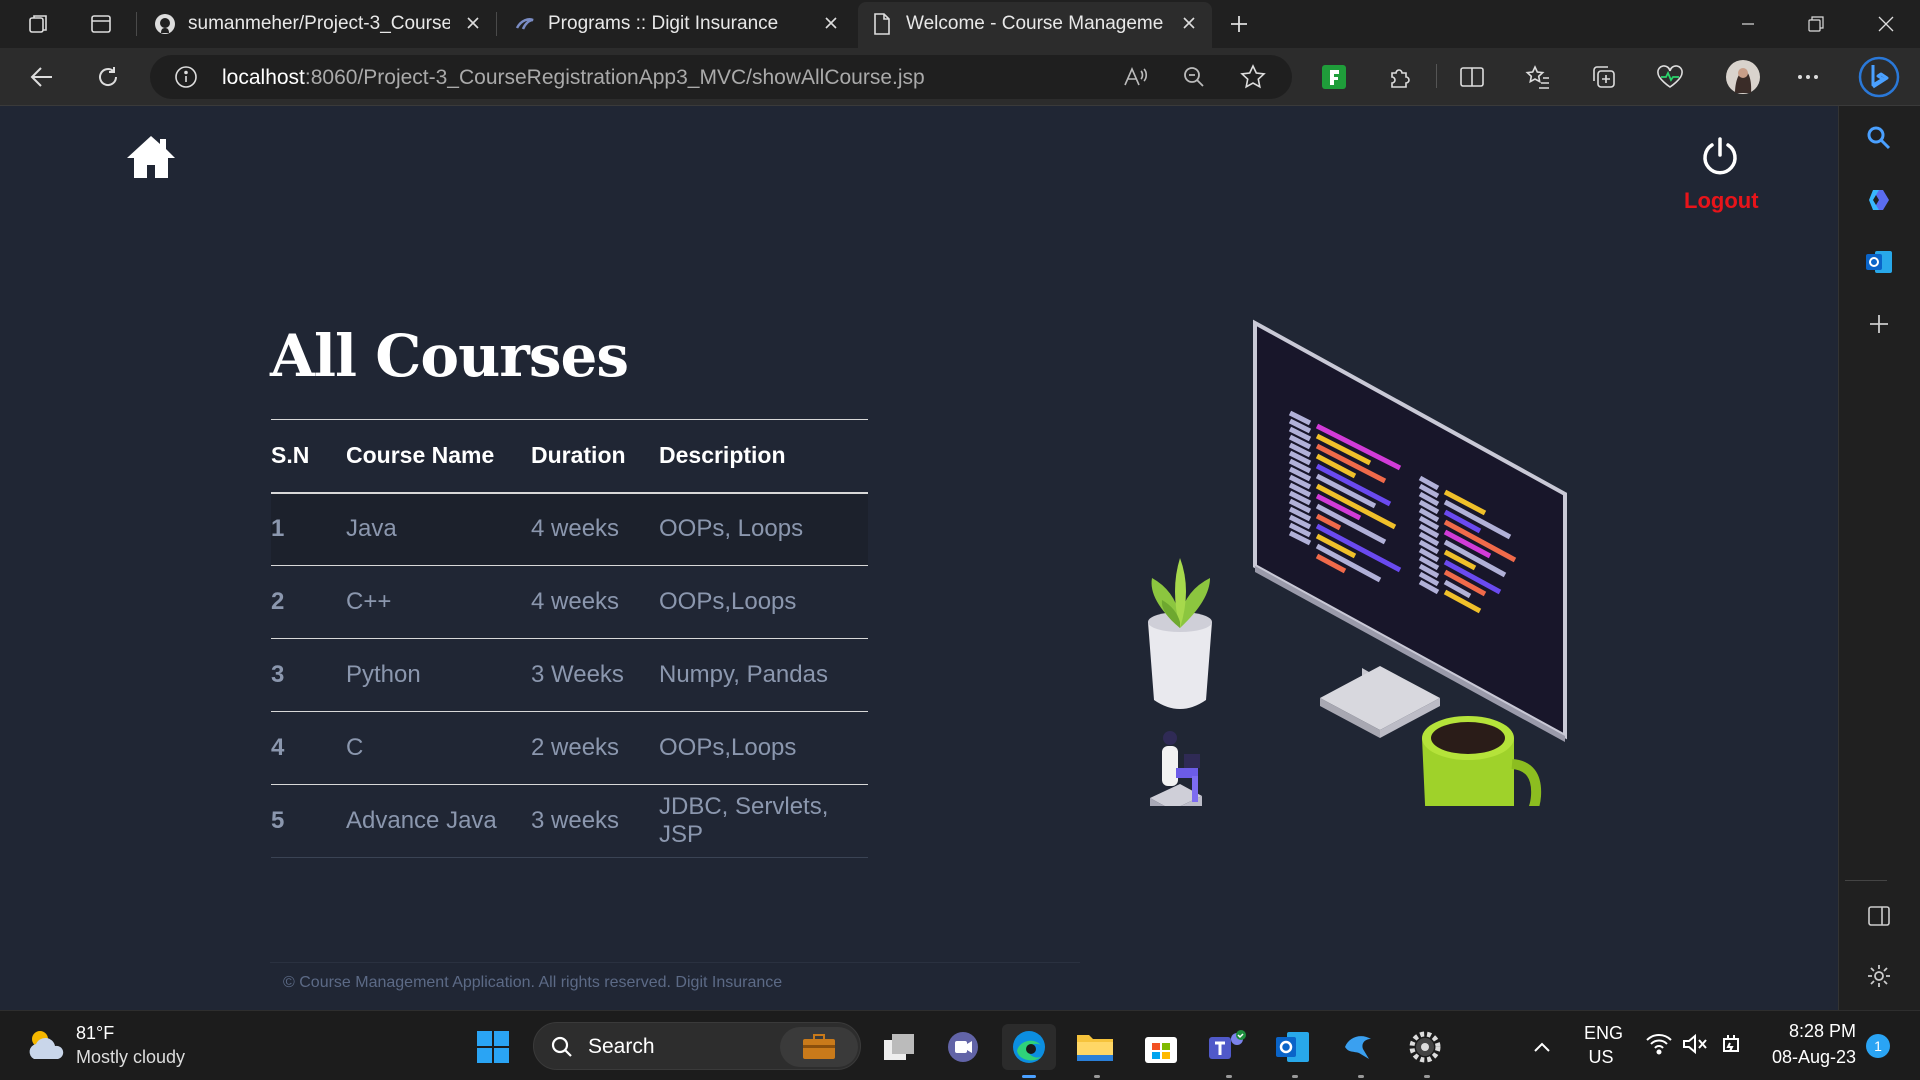  Describe the element at coordinates (1194, 79) in the screenshot. I see `zoom-out-icon` at that location.